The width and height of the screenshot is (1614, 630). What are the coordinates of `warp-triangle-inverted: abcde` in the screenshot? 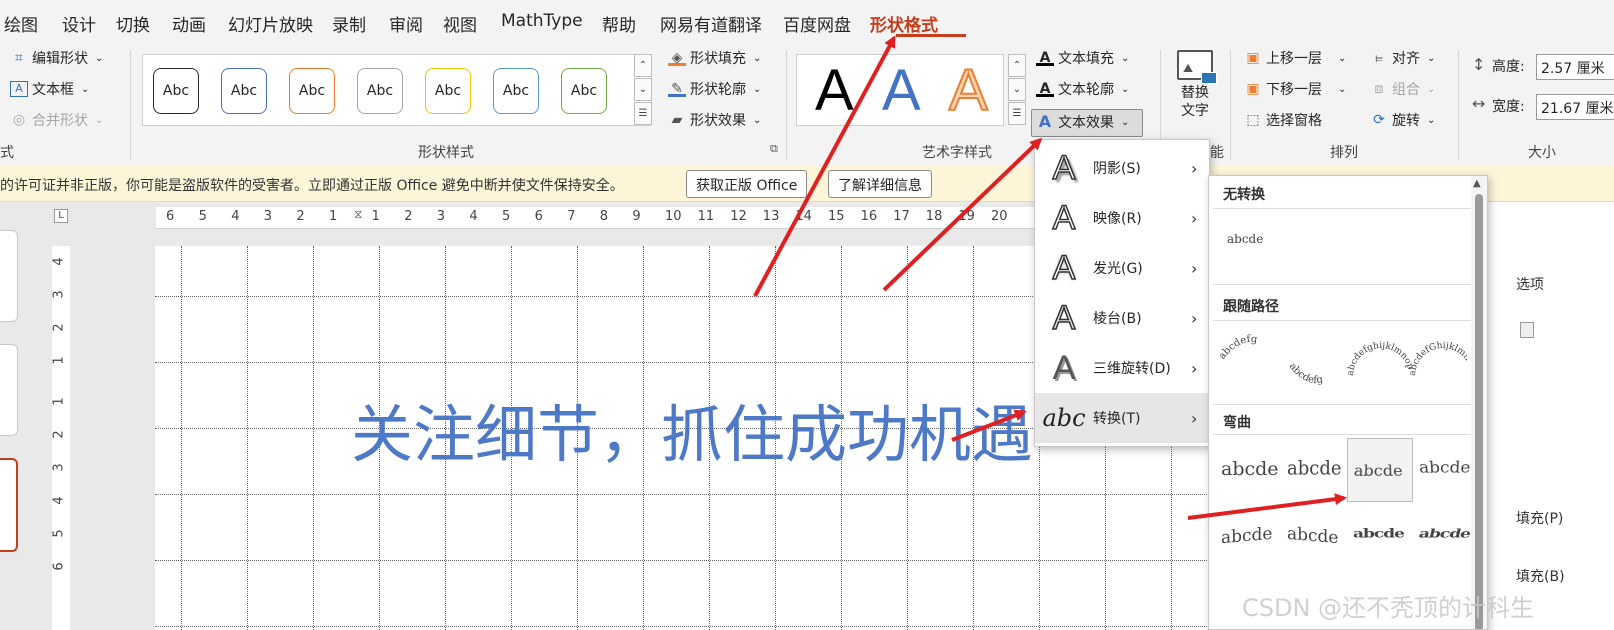 It's located at (1446, 470).